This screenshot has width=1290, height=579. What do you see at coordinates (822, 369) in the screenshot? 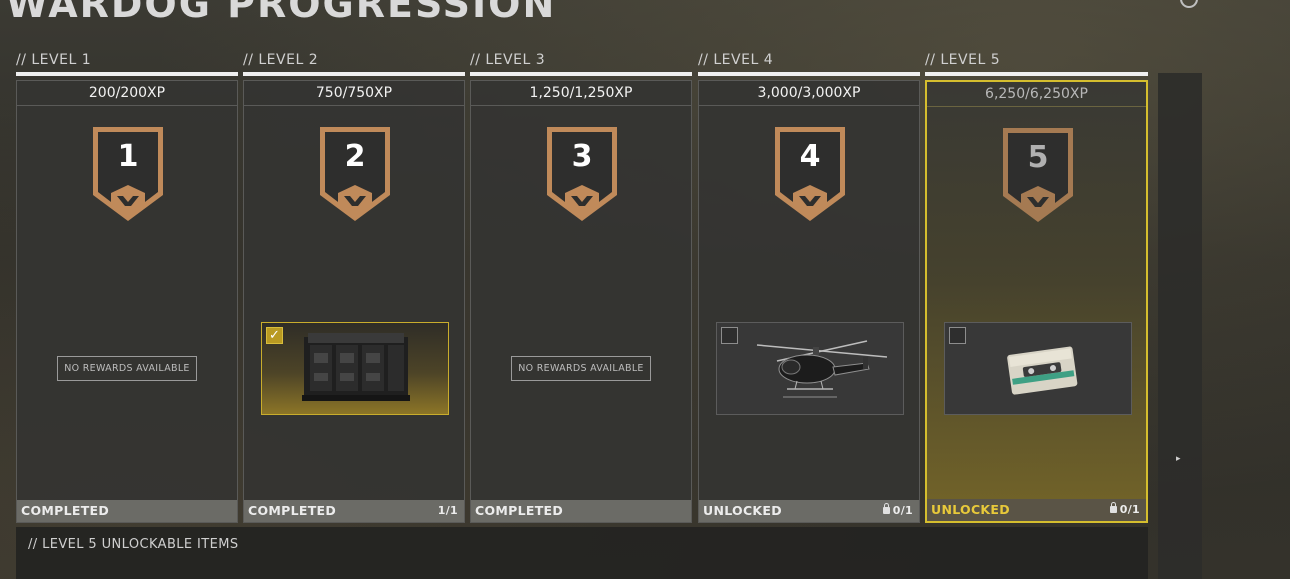
I see `helicopter-image` at bounding box center [822, 369].